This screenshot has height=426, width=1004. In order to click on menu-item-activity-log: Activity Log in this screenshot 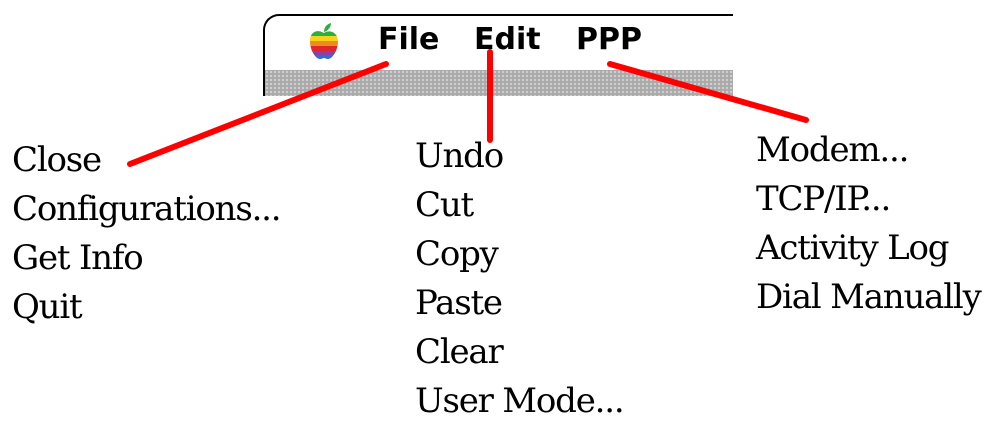, I will do `click(868, 248)`.